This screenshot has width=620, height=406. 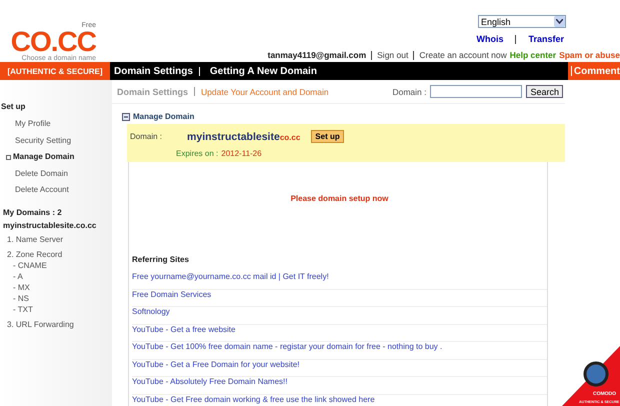 What do you see at coordinates (50, 225) in the screenshot?
I see `domain-title: myinstructablesite.co.cc` at bounding box center [50, 225].